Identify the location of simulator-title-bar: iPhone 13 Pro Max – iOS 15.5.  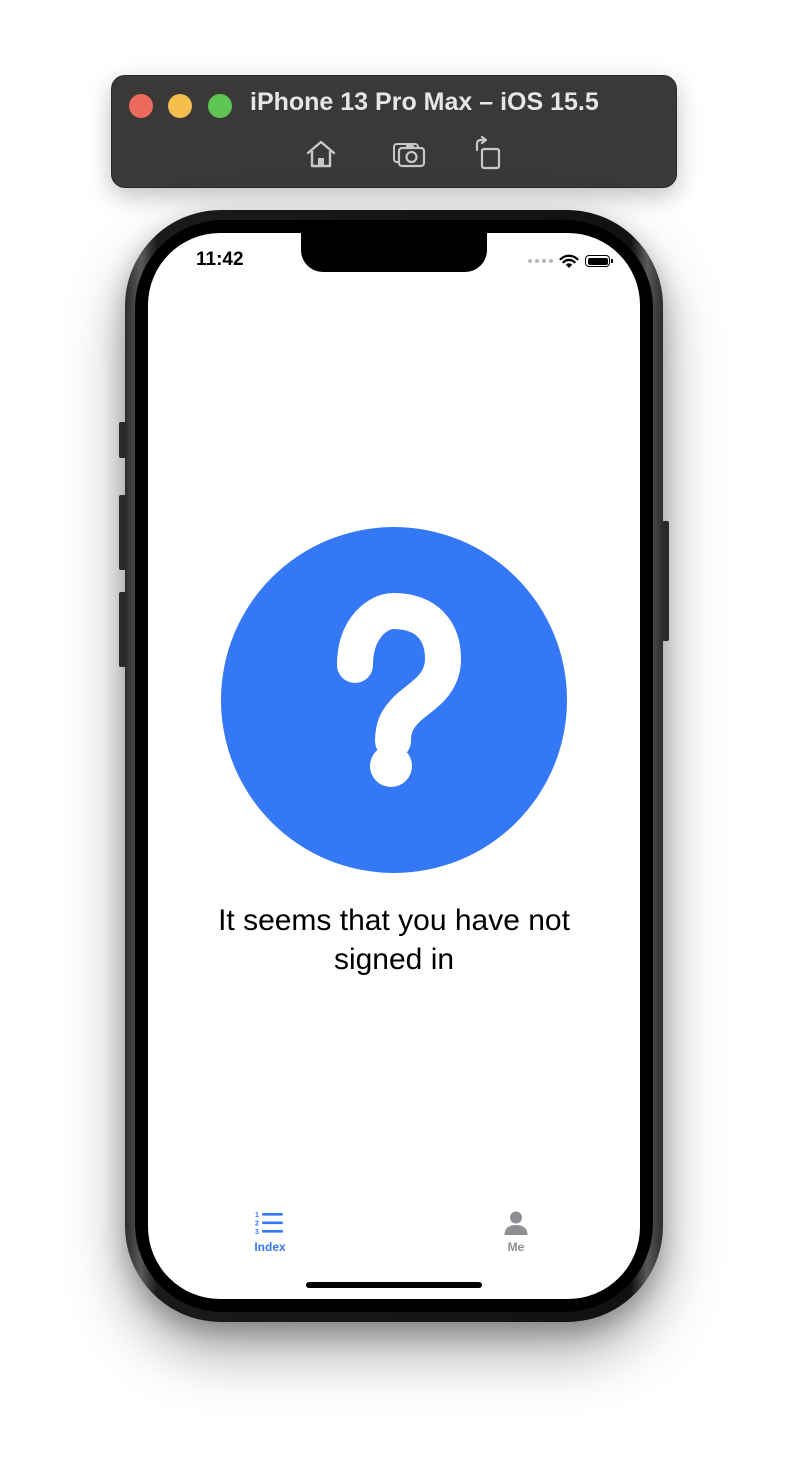
(394, 131).